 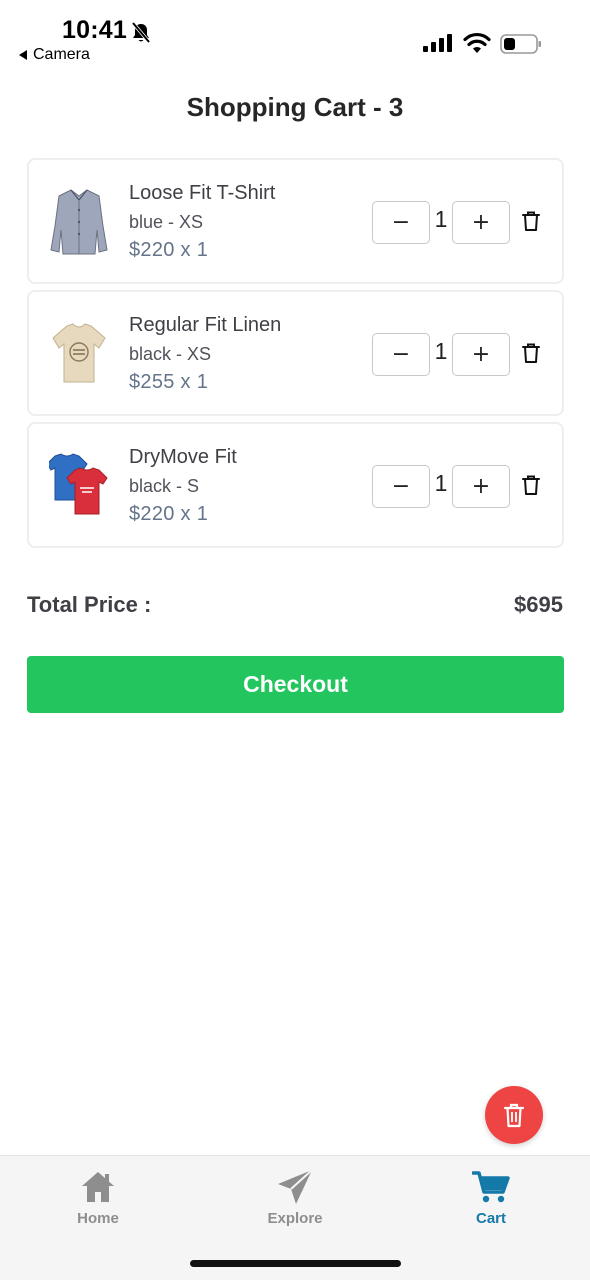 I want to click on tab-label: Cart, so click(x=490, y=1218).